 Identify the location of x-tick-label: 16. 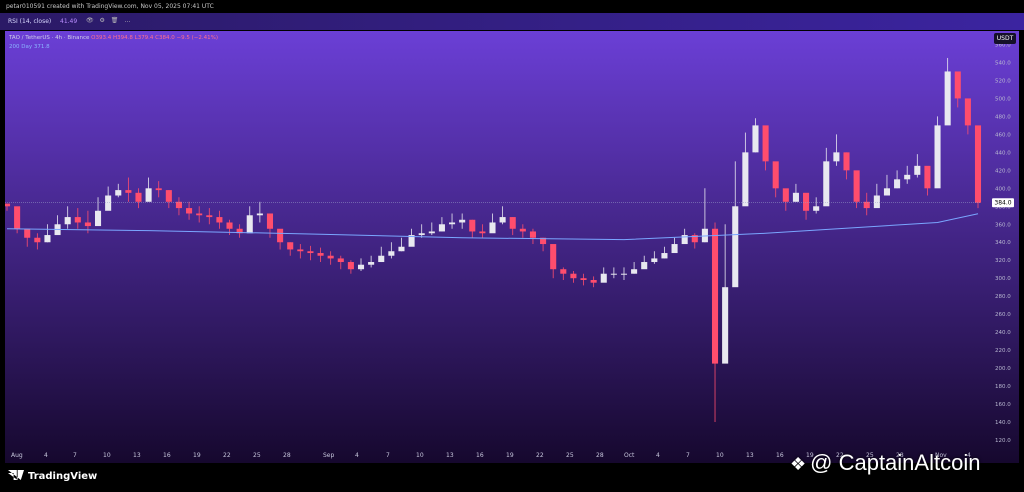
(167, 455).